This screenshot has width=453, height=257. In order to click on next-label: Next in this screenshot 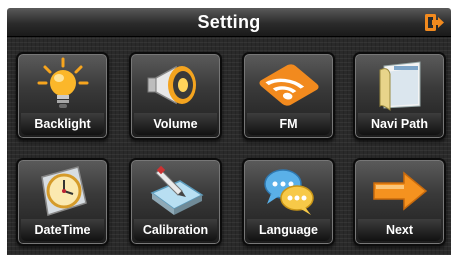, I will do `click(399, 230)`.